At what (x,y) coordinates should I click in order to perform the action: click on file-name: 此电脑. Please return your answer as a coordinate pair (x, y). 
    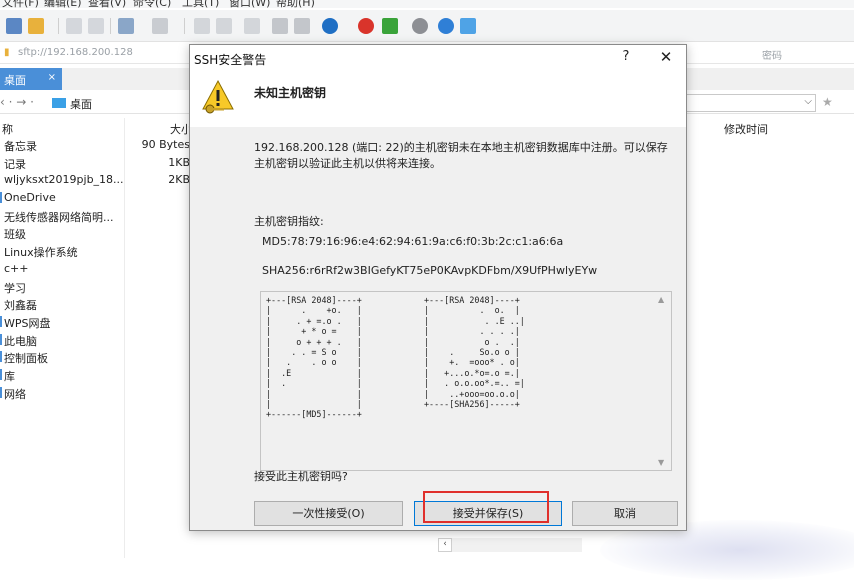
    Looking at the image, I should click on (20, 341).